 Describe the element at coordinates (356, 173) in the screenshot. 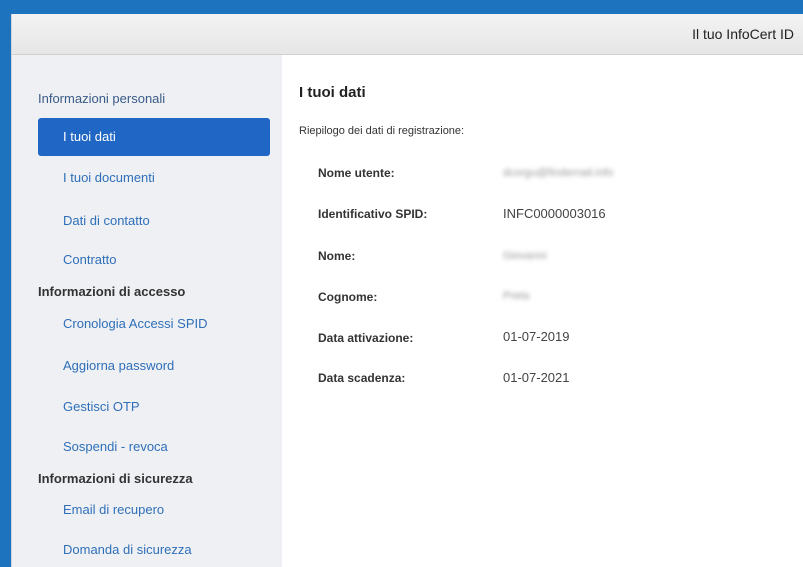

I see `field-label-username: Nome utente:` at that location.